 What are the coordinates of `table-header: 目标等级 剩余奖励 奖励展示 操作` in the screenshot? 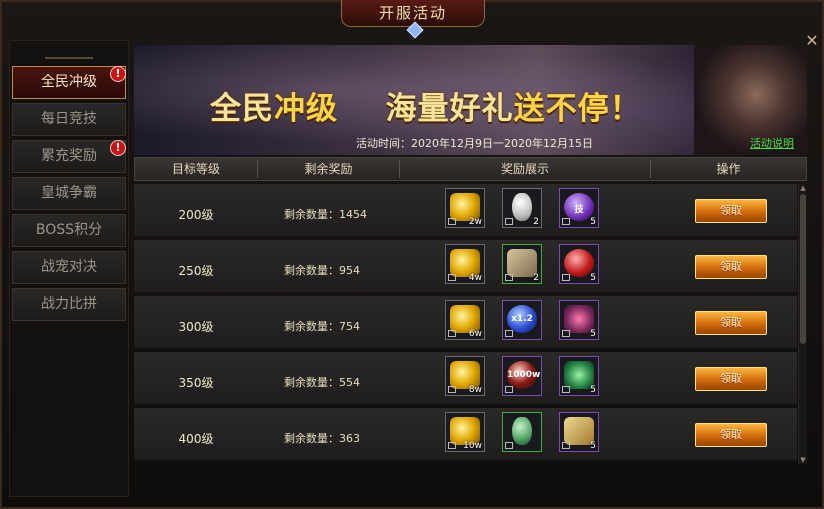 It's located at (470, 169).